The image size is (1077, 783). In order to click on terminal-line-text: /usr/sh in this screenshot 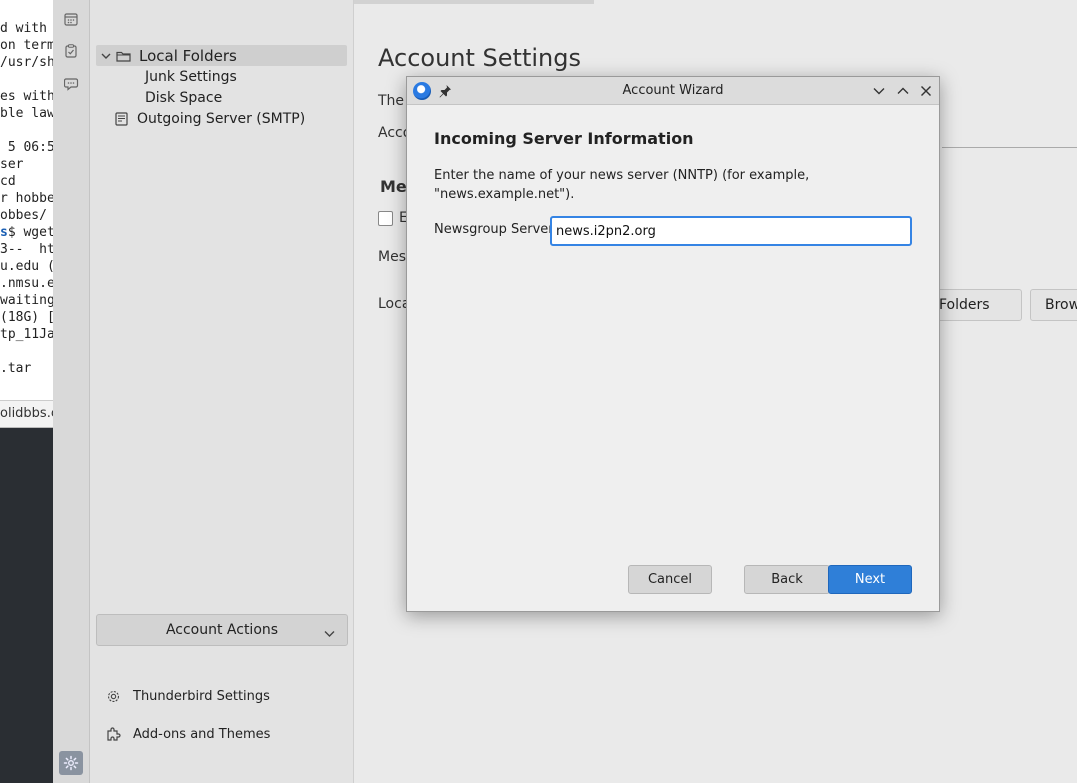, I will do `click(26, 62)`.